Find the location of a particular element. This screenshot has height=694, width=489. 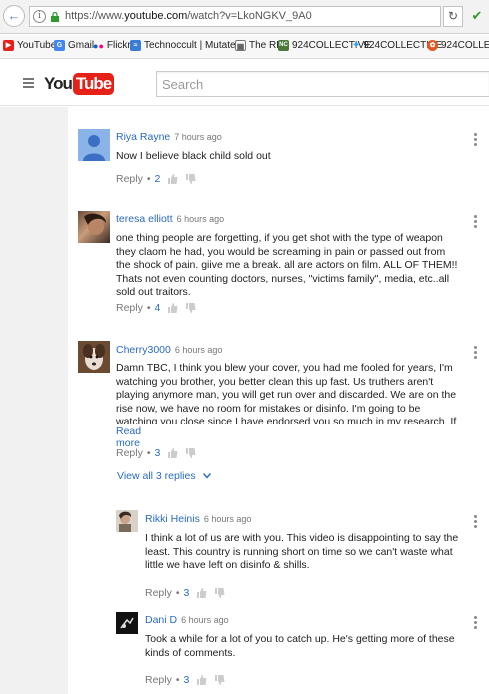

menu-icon is located at coordinates (28, 84).